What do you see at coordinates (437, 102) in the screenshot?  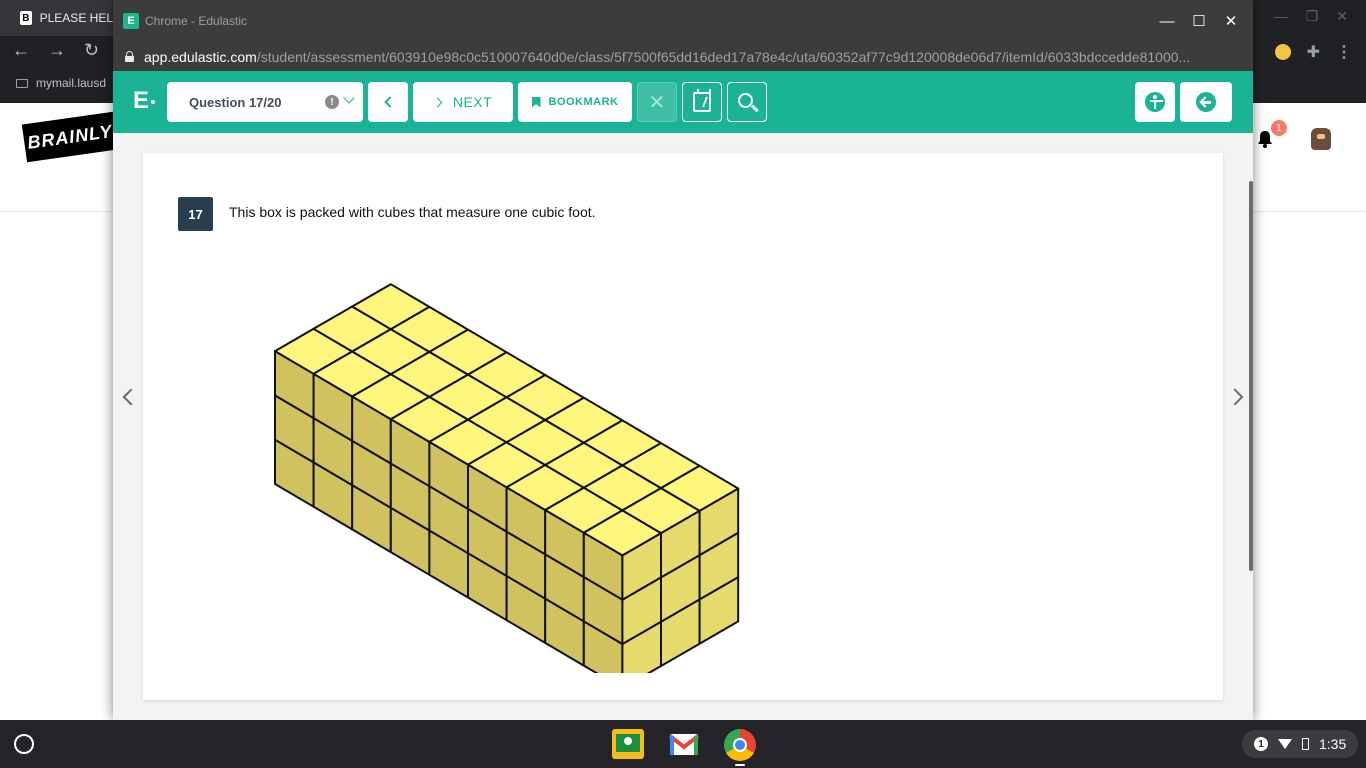 I see `chevron-right-icon` at bounding box center [437, 102].